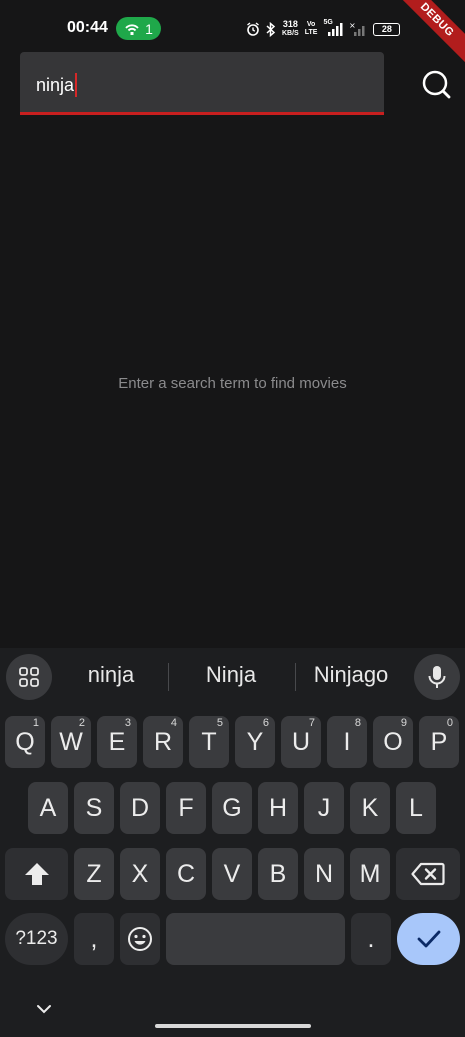 The height and width of the screenshot is (1037, 465). What do you see at coordinates (370, 874) in the screenshot?
I see `key-m: M` at bounding box center [370, 874].